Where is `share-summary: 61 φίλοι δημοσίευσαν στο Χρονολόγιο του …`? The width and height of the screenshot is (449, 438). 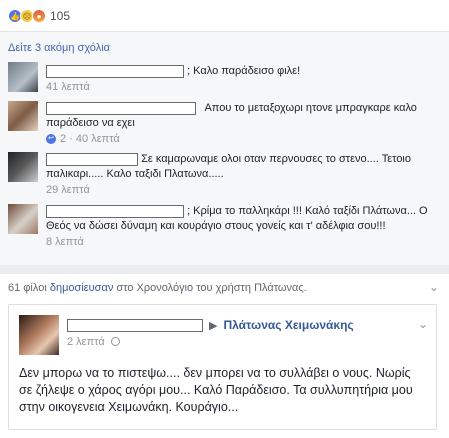
share-summary: 61 φίλοι δημοσίευσαν στο Χρονολόγιο του … is located at coordinates (157, 288).